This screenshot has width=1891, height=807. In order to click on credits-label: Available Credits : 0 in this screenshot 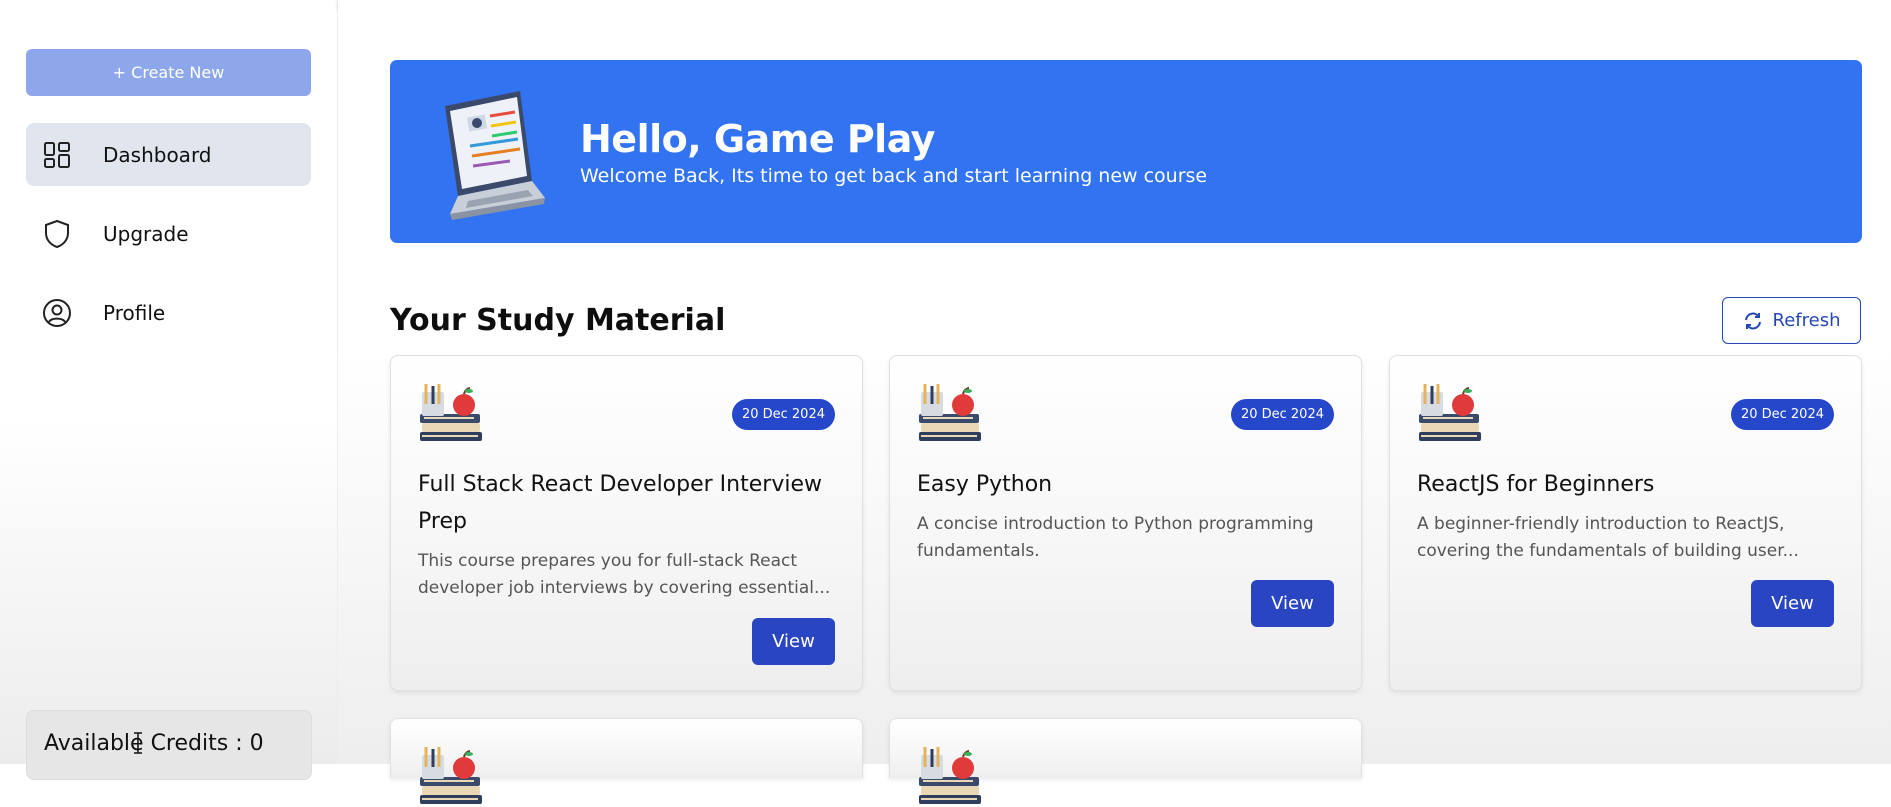, I will do `click(154, 743)`.